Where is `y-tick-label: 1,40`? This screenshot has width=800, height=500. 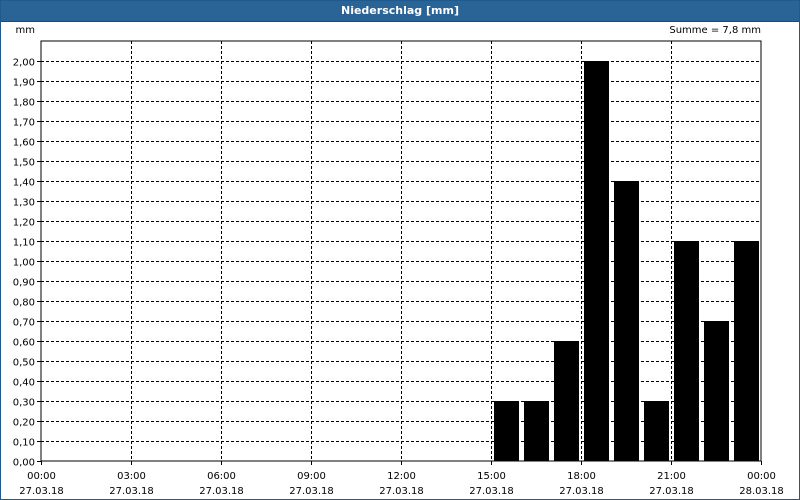 y-tick-label: 1,40 is located at coordinates (24, 183).